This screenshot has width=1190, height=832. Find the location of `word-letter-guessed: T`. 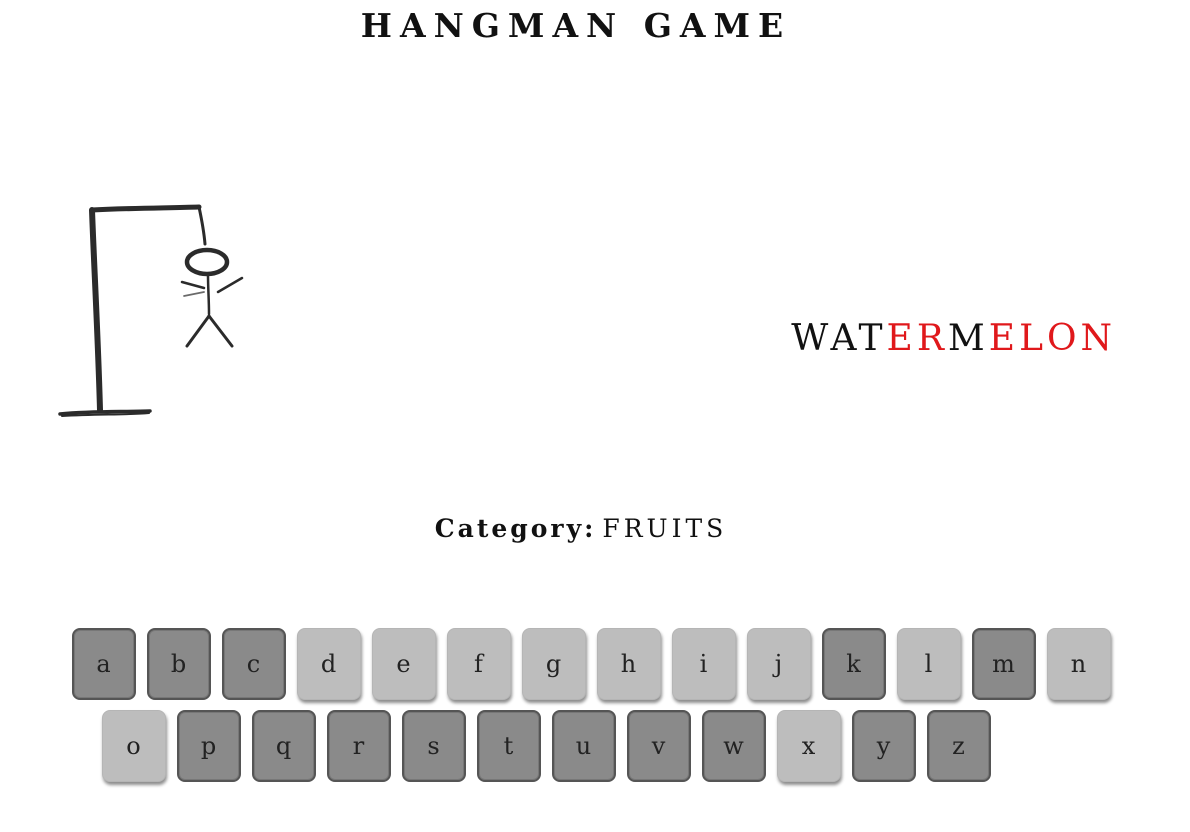

word-letter-guessed: T is located at coordinates (872, 338).